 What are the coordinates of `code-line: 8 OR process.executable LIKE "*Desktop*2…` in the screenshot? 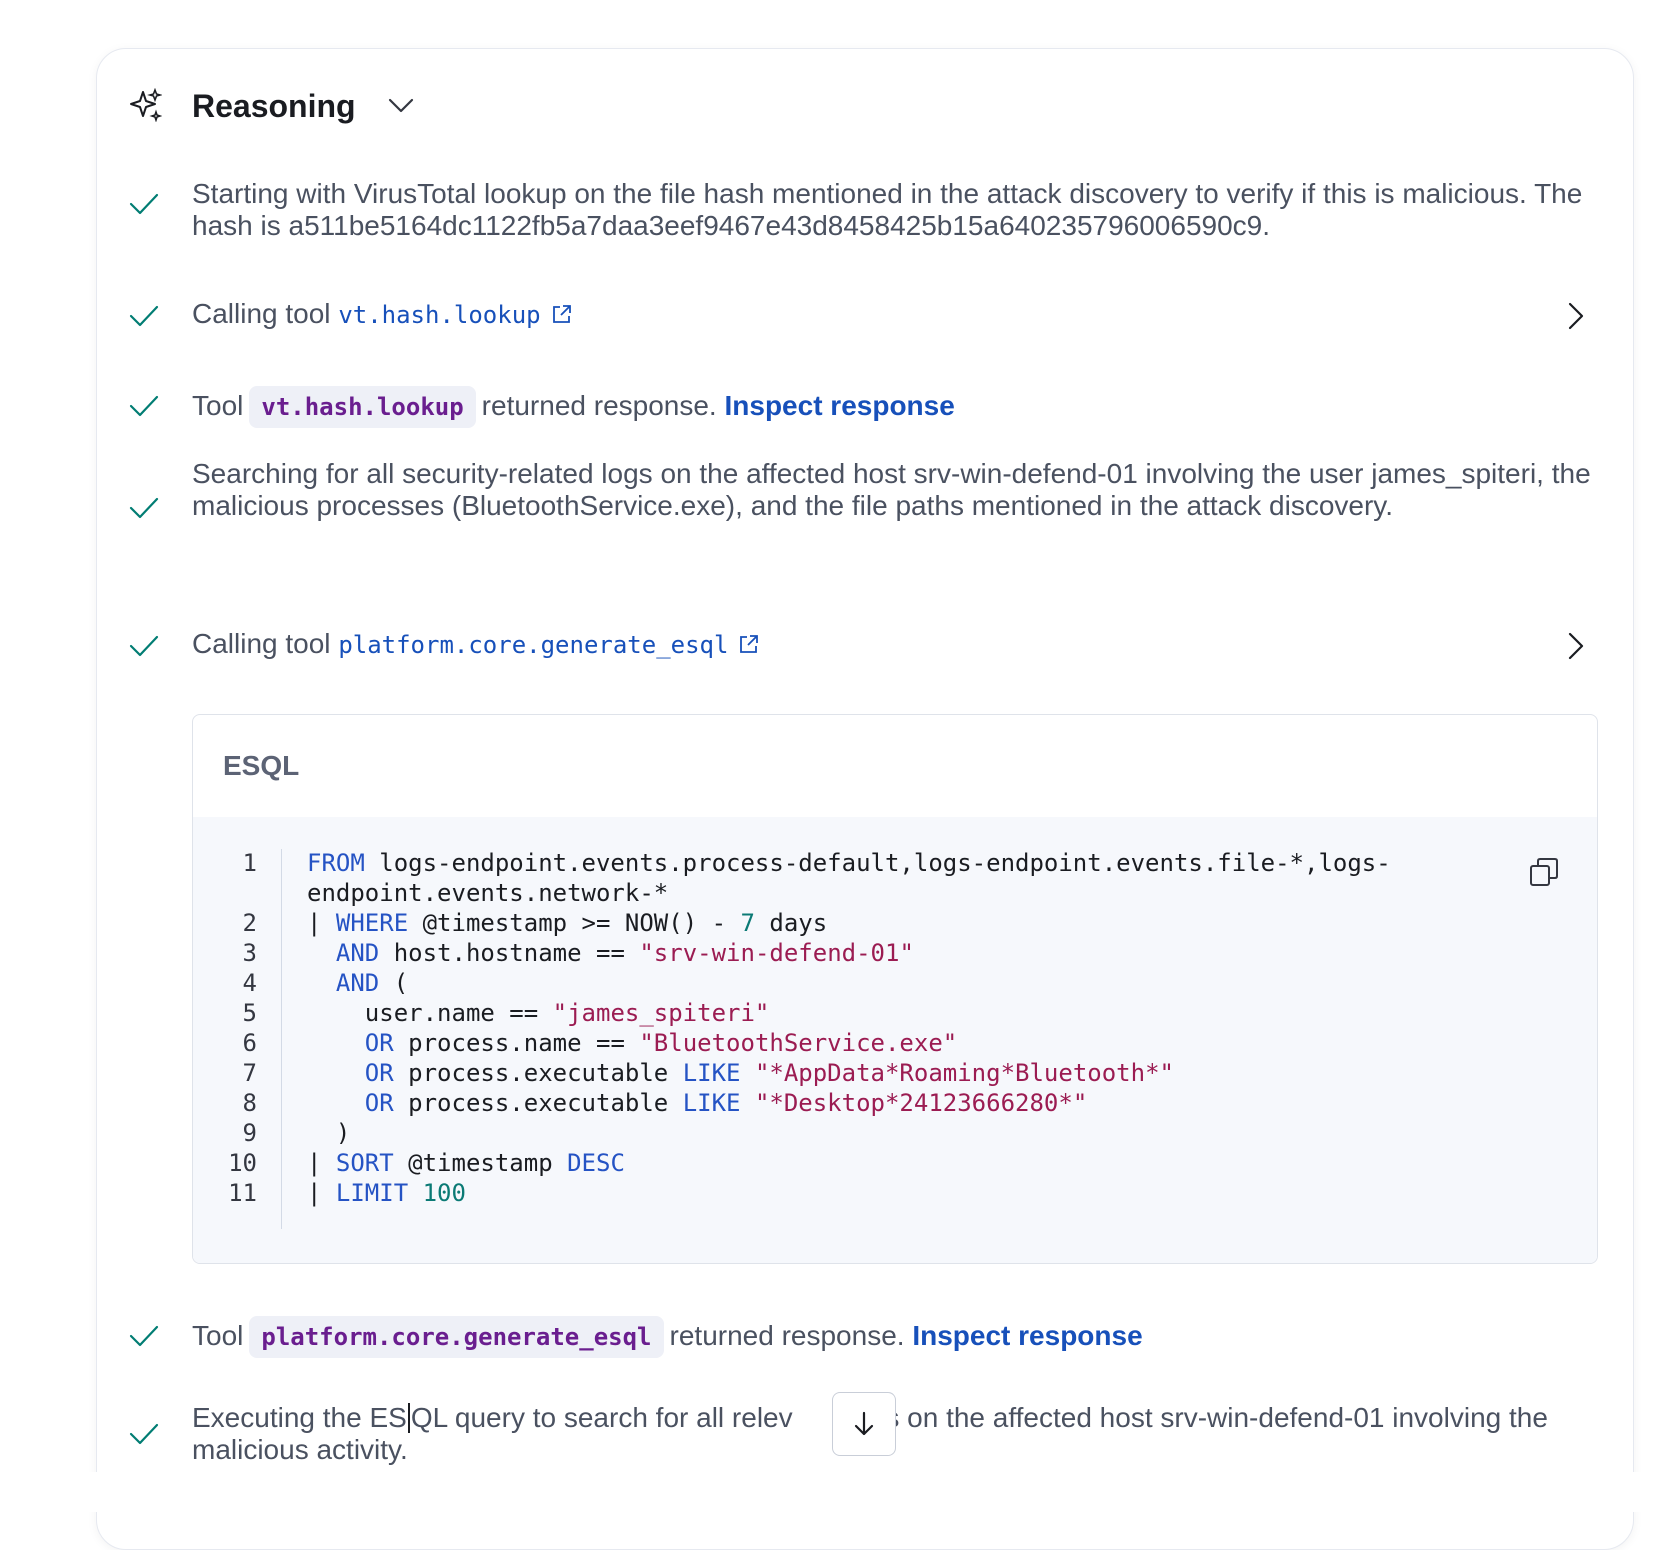 It's located at (895, 1103).